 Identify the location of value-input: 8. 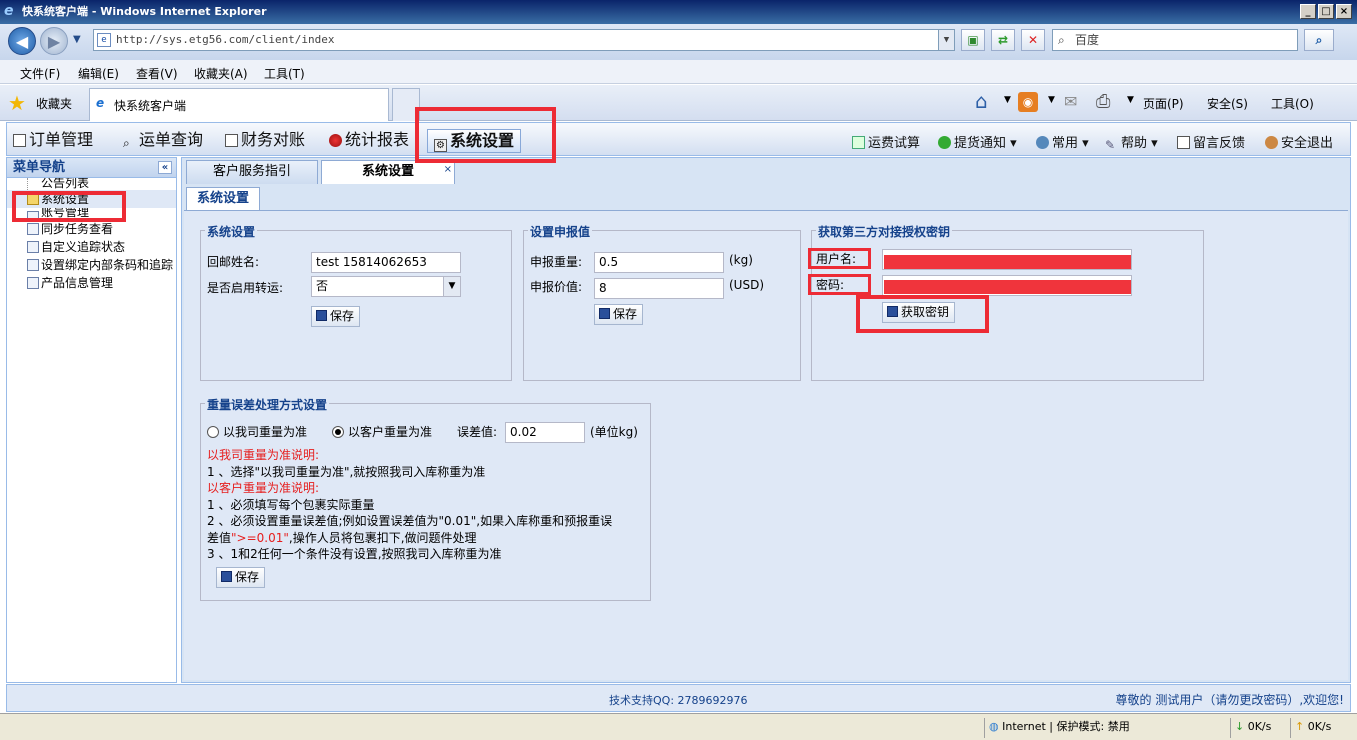
(659, 288).